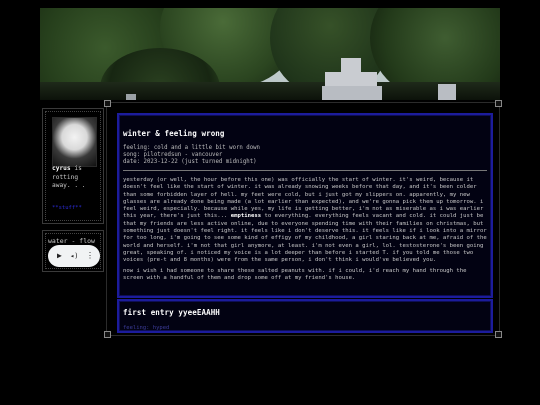 The image size is (540, 405). I want to click on profile-status: cyrus is rotting away. . ., so click(76, 178).